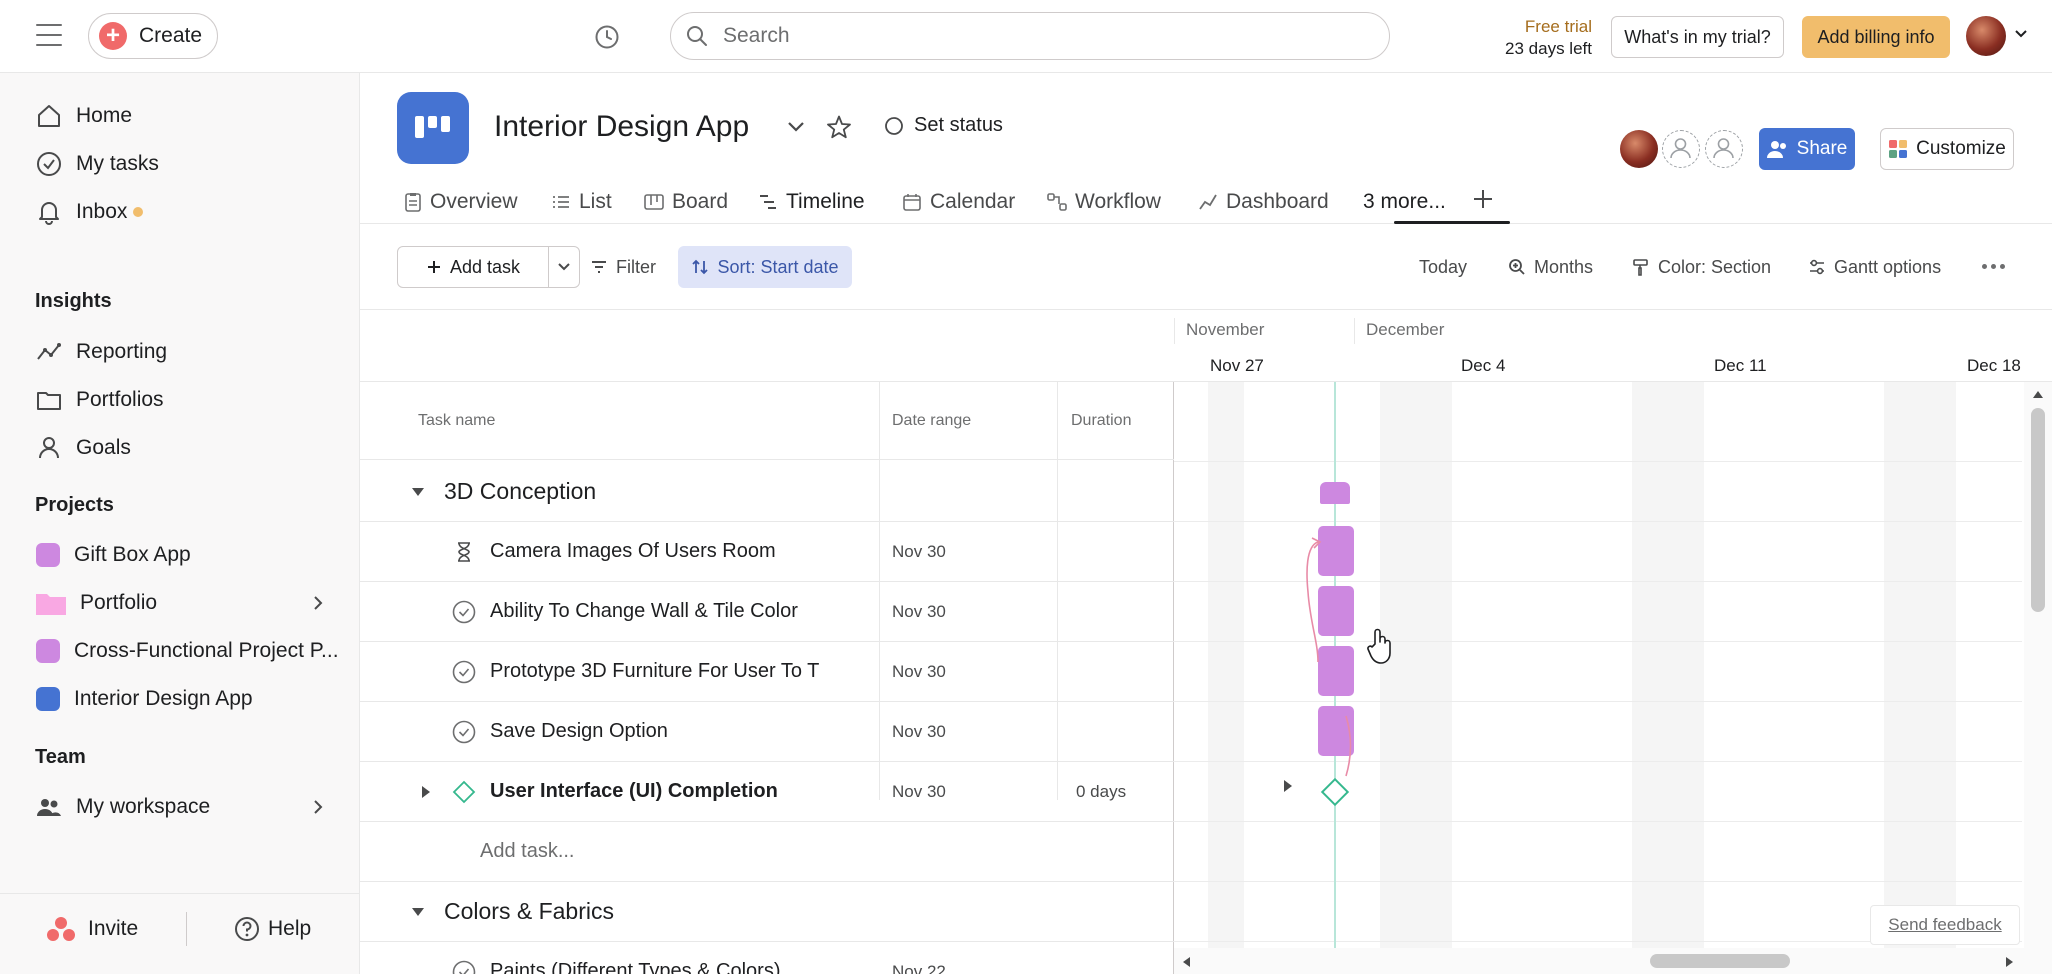 The image size is (2052, 974). Describe the element at coordinates (1483, 199) in the screenshot. I see `add-tab-plus-icon` at that location.